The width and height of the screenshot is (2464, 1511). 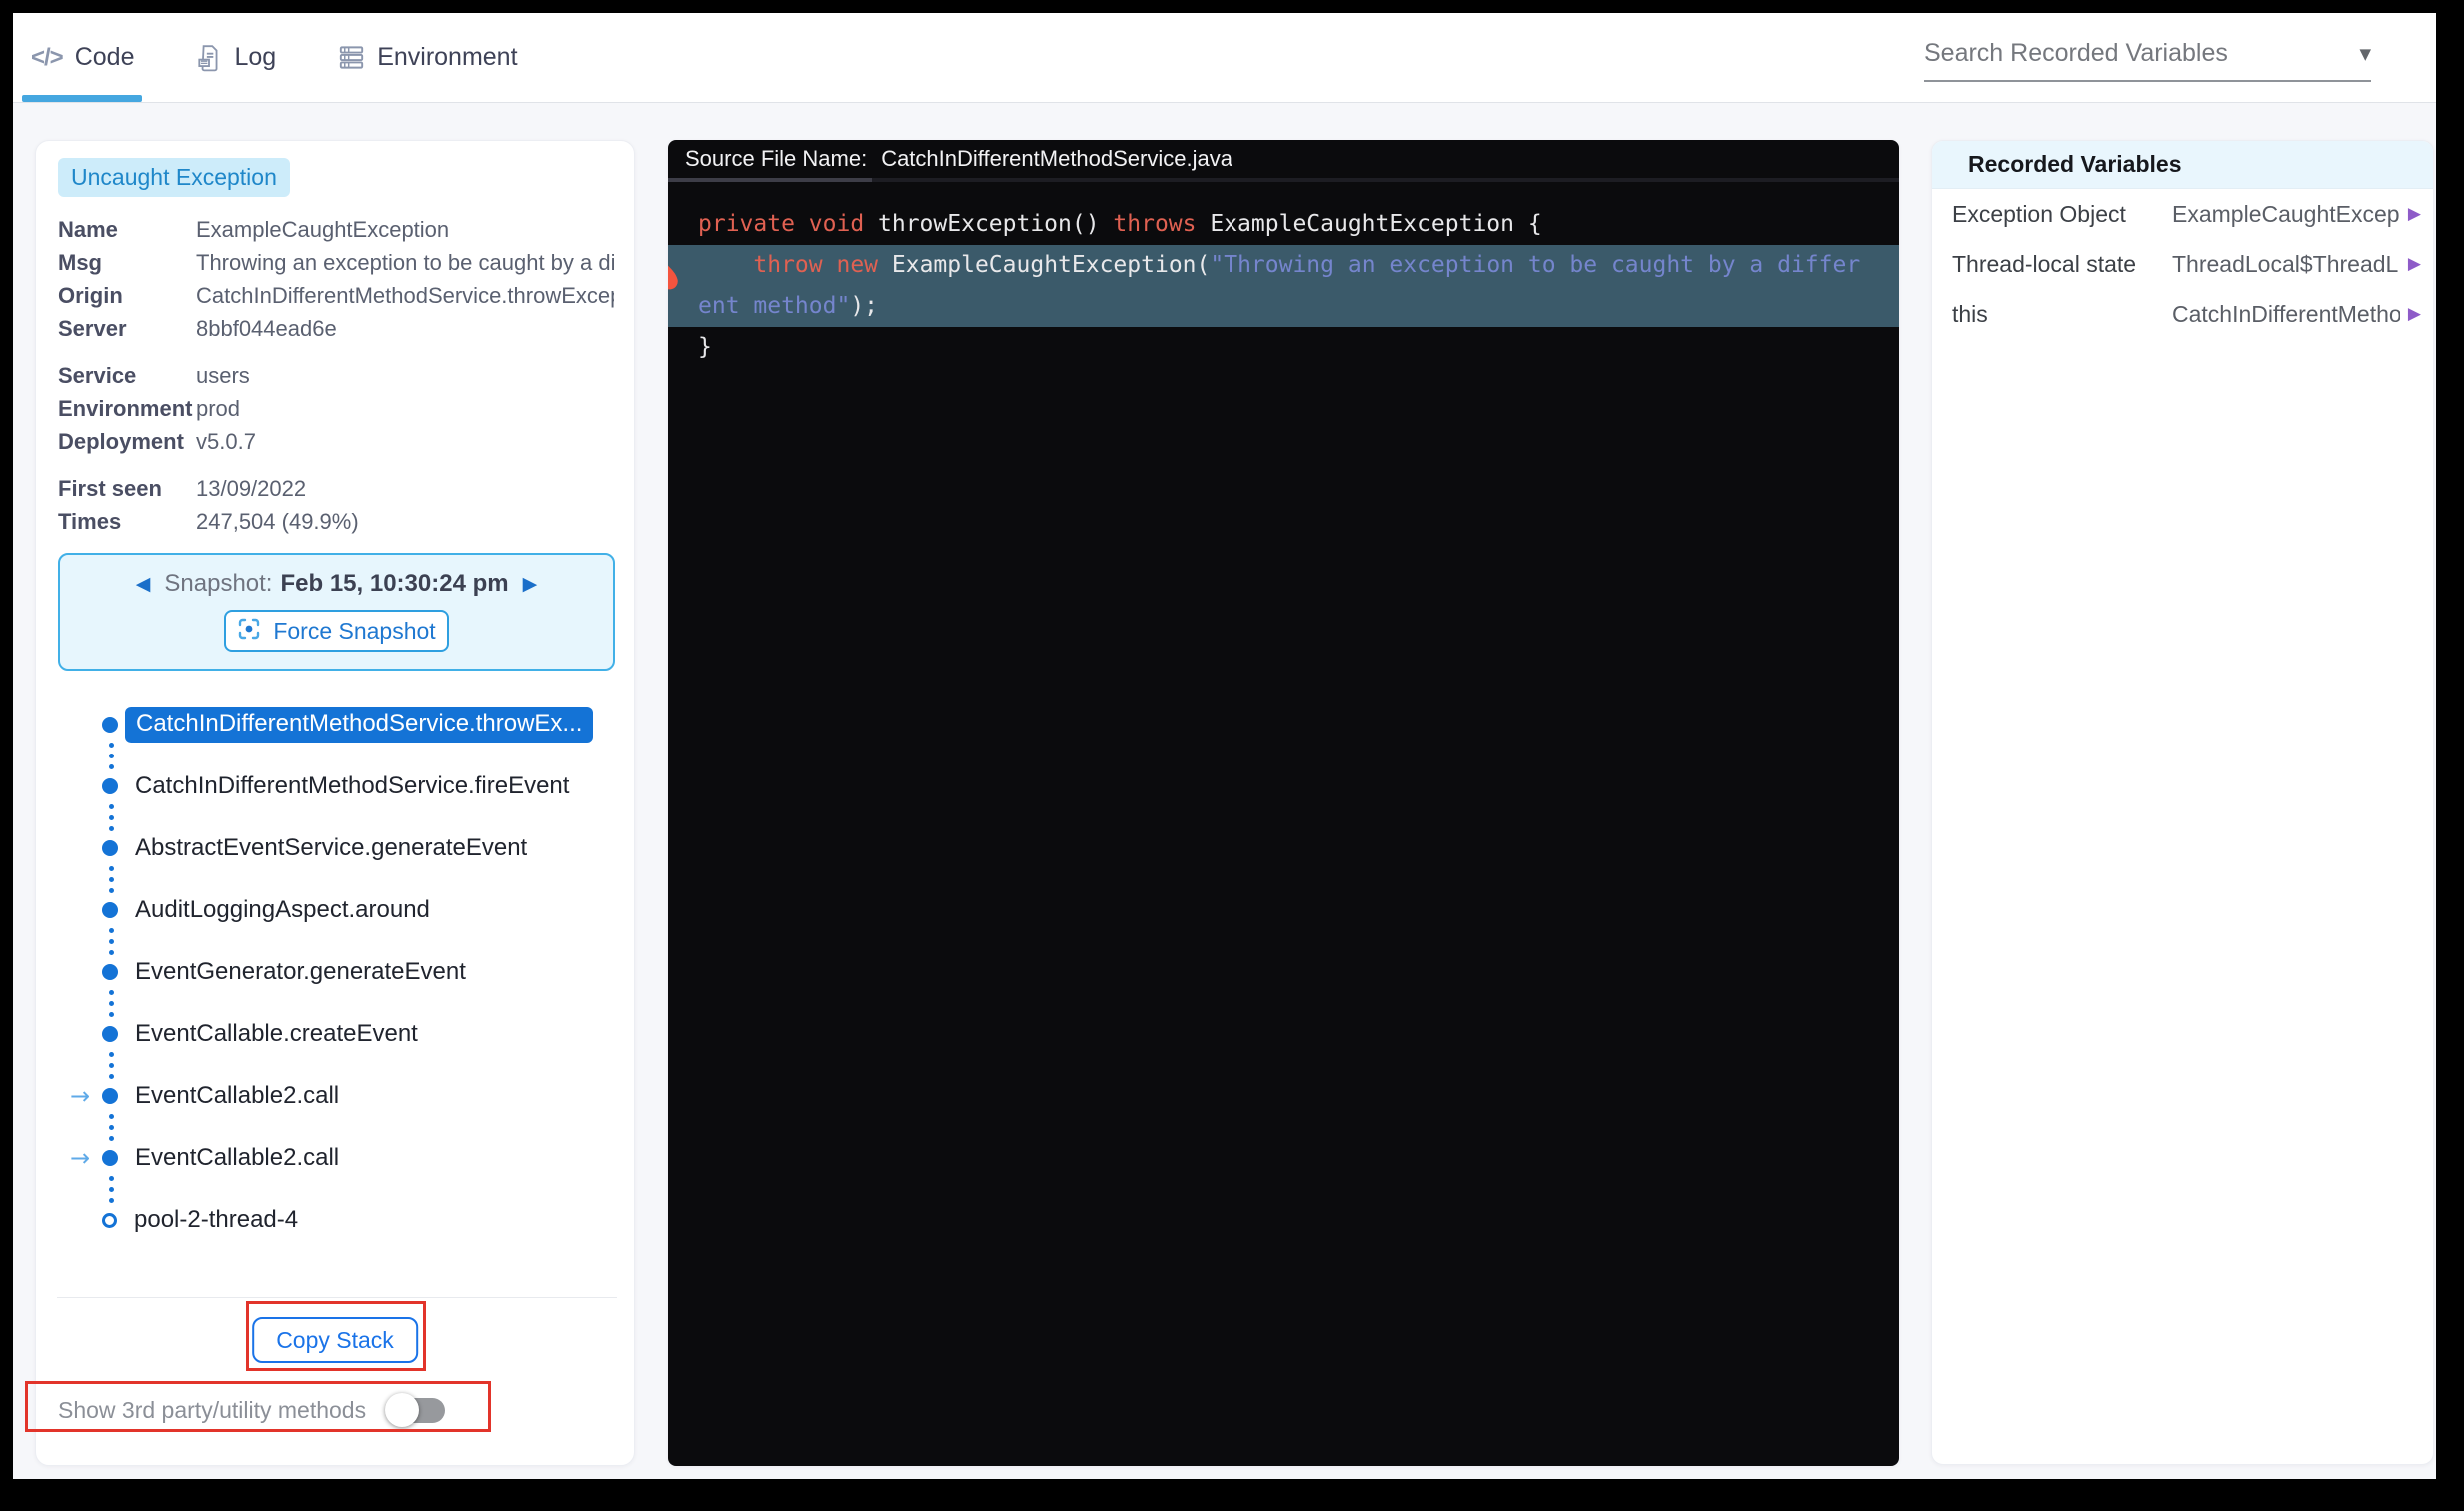 I want to click on code-header-divider, so click(x=1283, y=180).